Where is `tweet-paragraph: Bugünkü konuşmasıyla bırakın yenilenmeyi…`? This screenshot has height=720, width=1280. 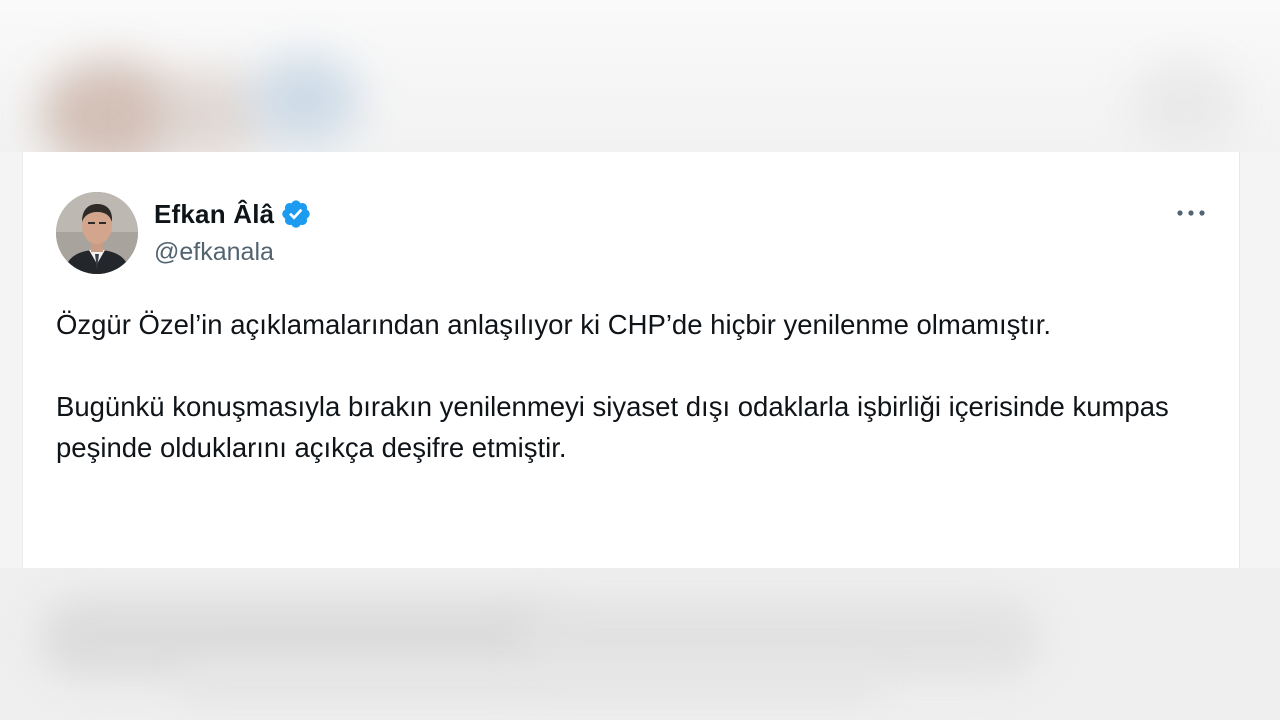 tweet-paragraph: Bugünkü konuşmasıyla bırakın yenilenmeyi… is located at coordinates (612, 427).